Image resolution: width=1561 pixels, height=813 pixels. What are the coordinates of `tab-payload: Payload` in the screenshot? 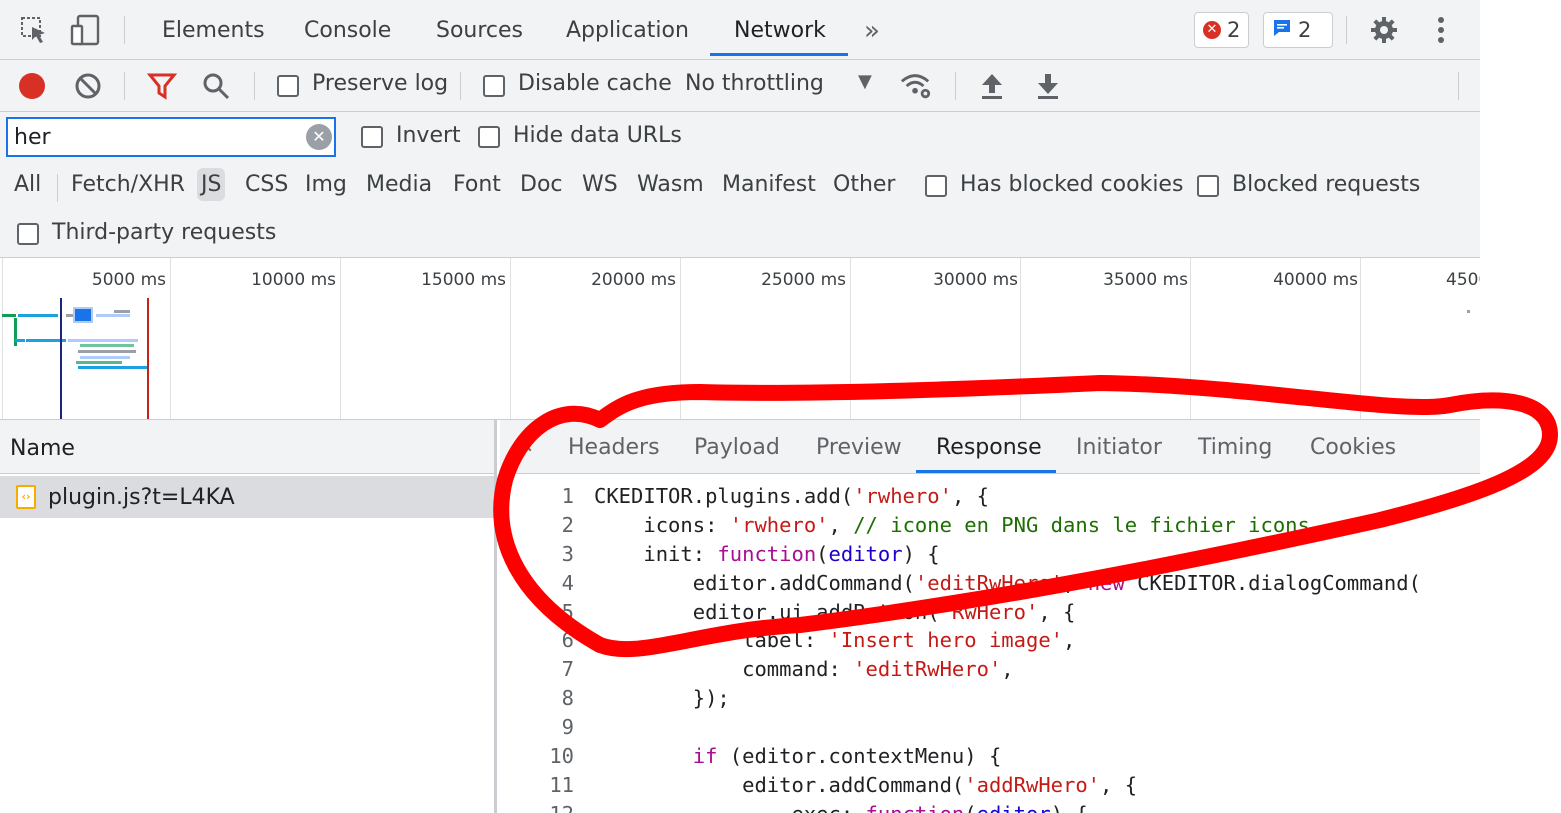 It's located at (737, 447).